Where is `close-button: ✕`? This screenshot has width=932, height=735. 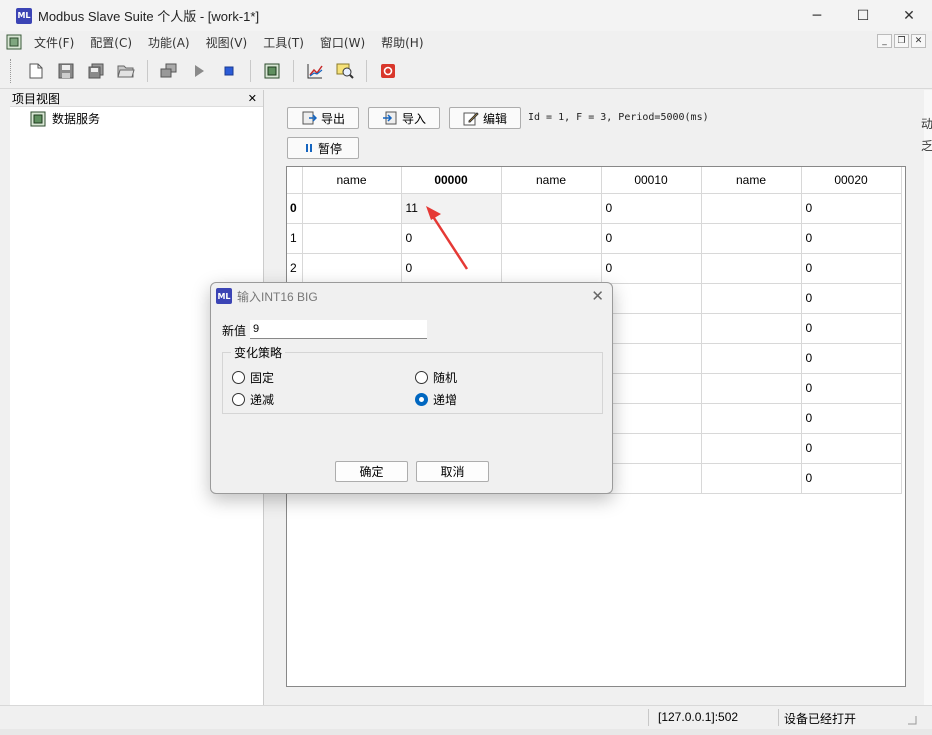
close-button: ✕ is located at coordinates (909, 15).